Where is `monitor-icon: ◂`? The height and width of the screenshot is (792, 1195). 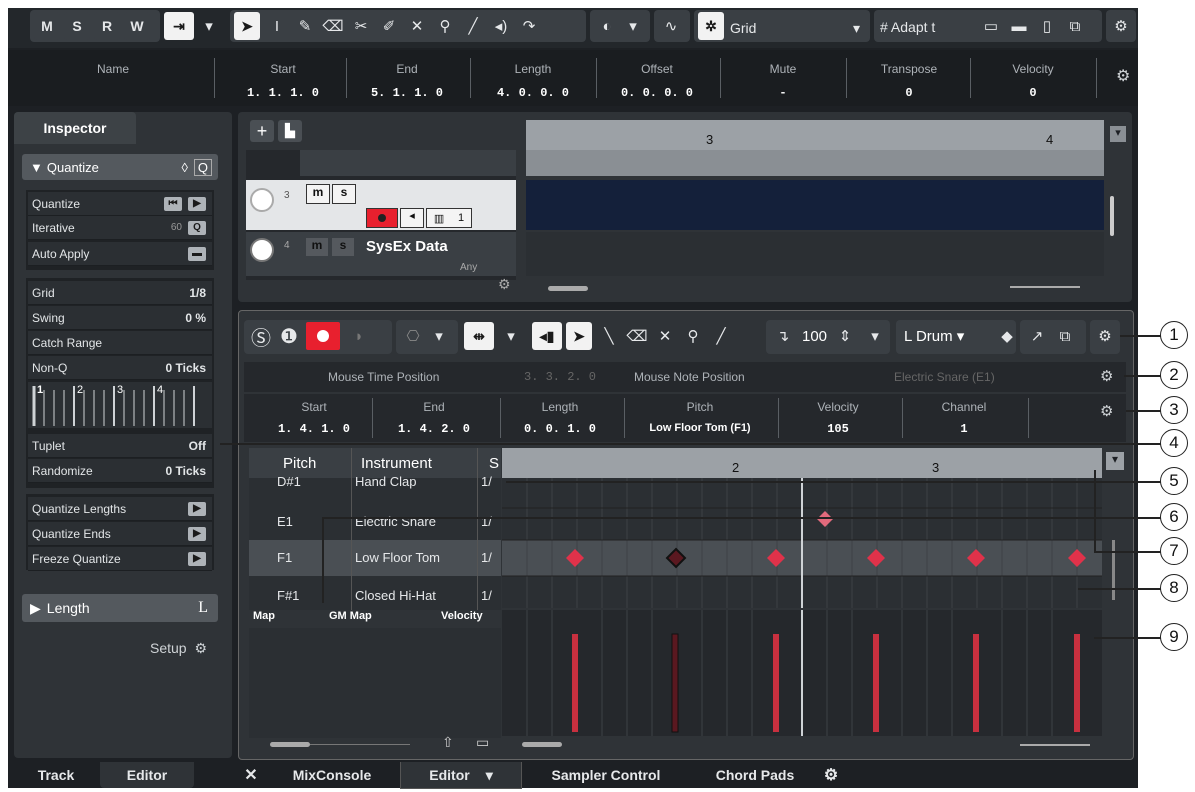
monitor-icon: ◂ is located at coordinates (412, 218).